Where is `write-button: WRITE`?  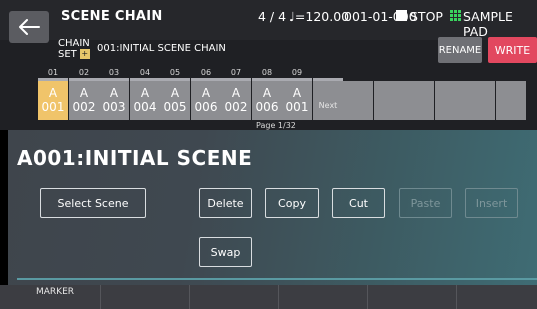 write-button: WRITE is located at coordinates (512, 50).